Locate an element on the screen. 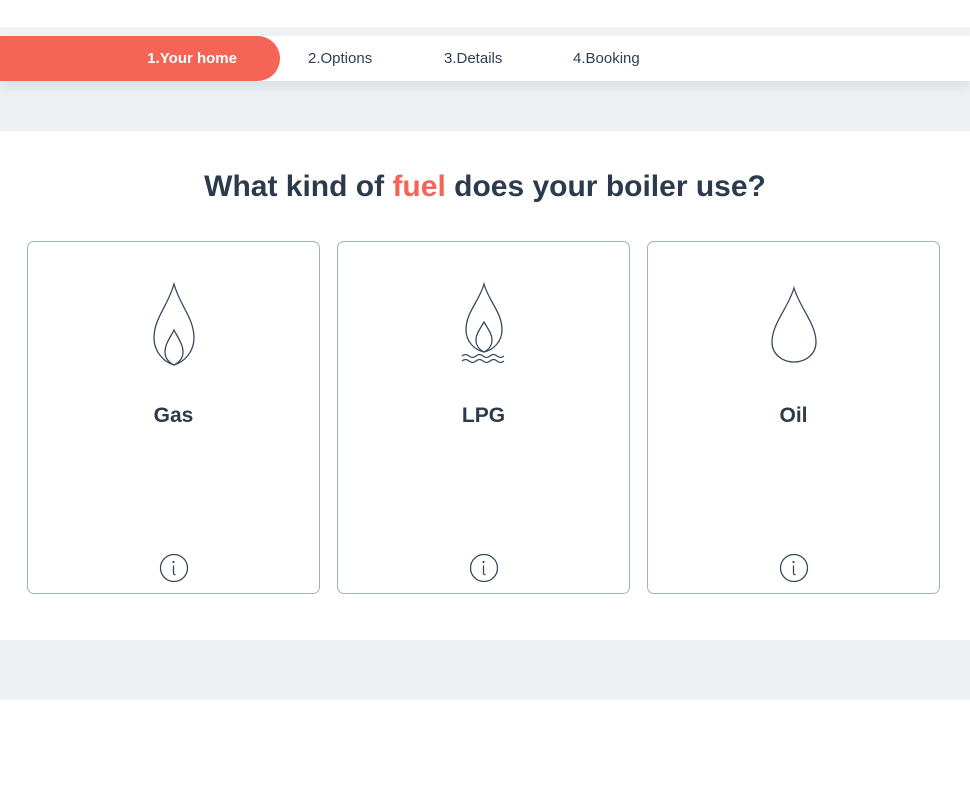  step-booking: 4.Booking is located at coordinates (606, 58).